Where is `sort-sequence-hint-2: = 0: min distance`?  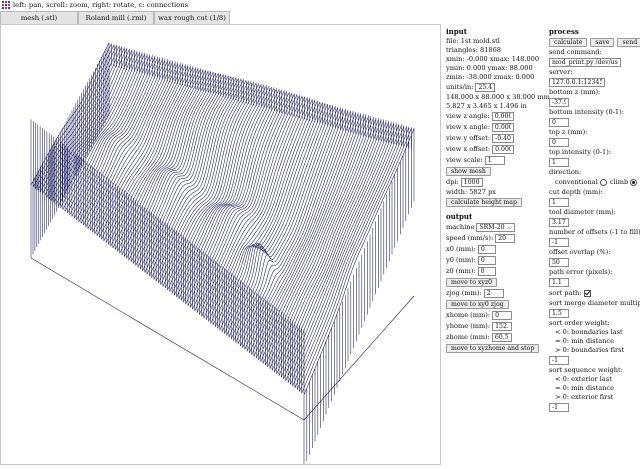
sort-sequence-hint-2: = 0: min distance is located at coordinates (584, 388).